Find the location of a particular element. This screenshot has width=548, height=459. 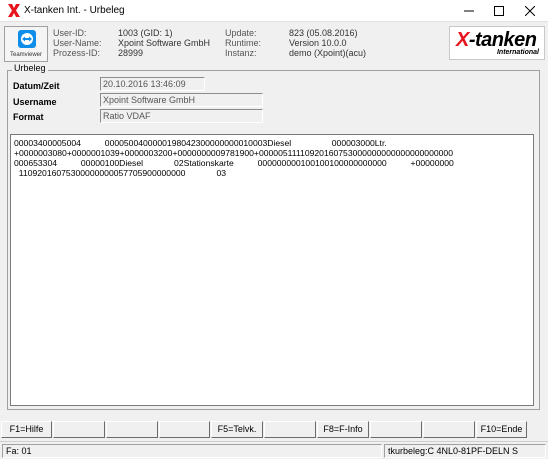

format-field: Ratio VDAF is located at coordinates (181, 116).